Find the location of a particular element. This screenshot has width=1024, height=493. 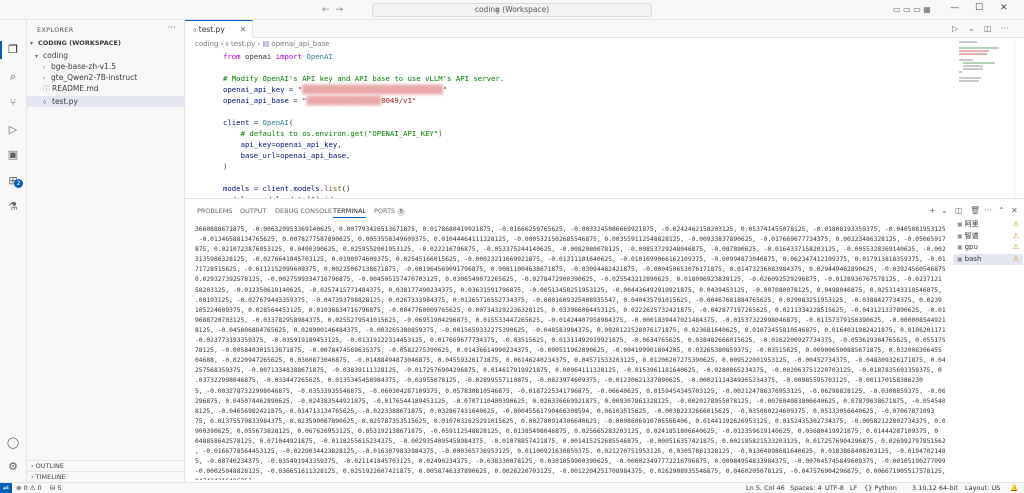

indentation: Spaces: 4 is located at coordinates (806, 488).